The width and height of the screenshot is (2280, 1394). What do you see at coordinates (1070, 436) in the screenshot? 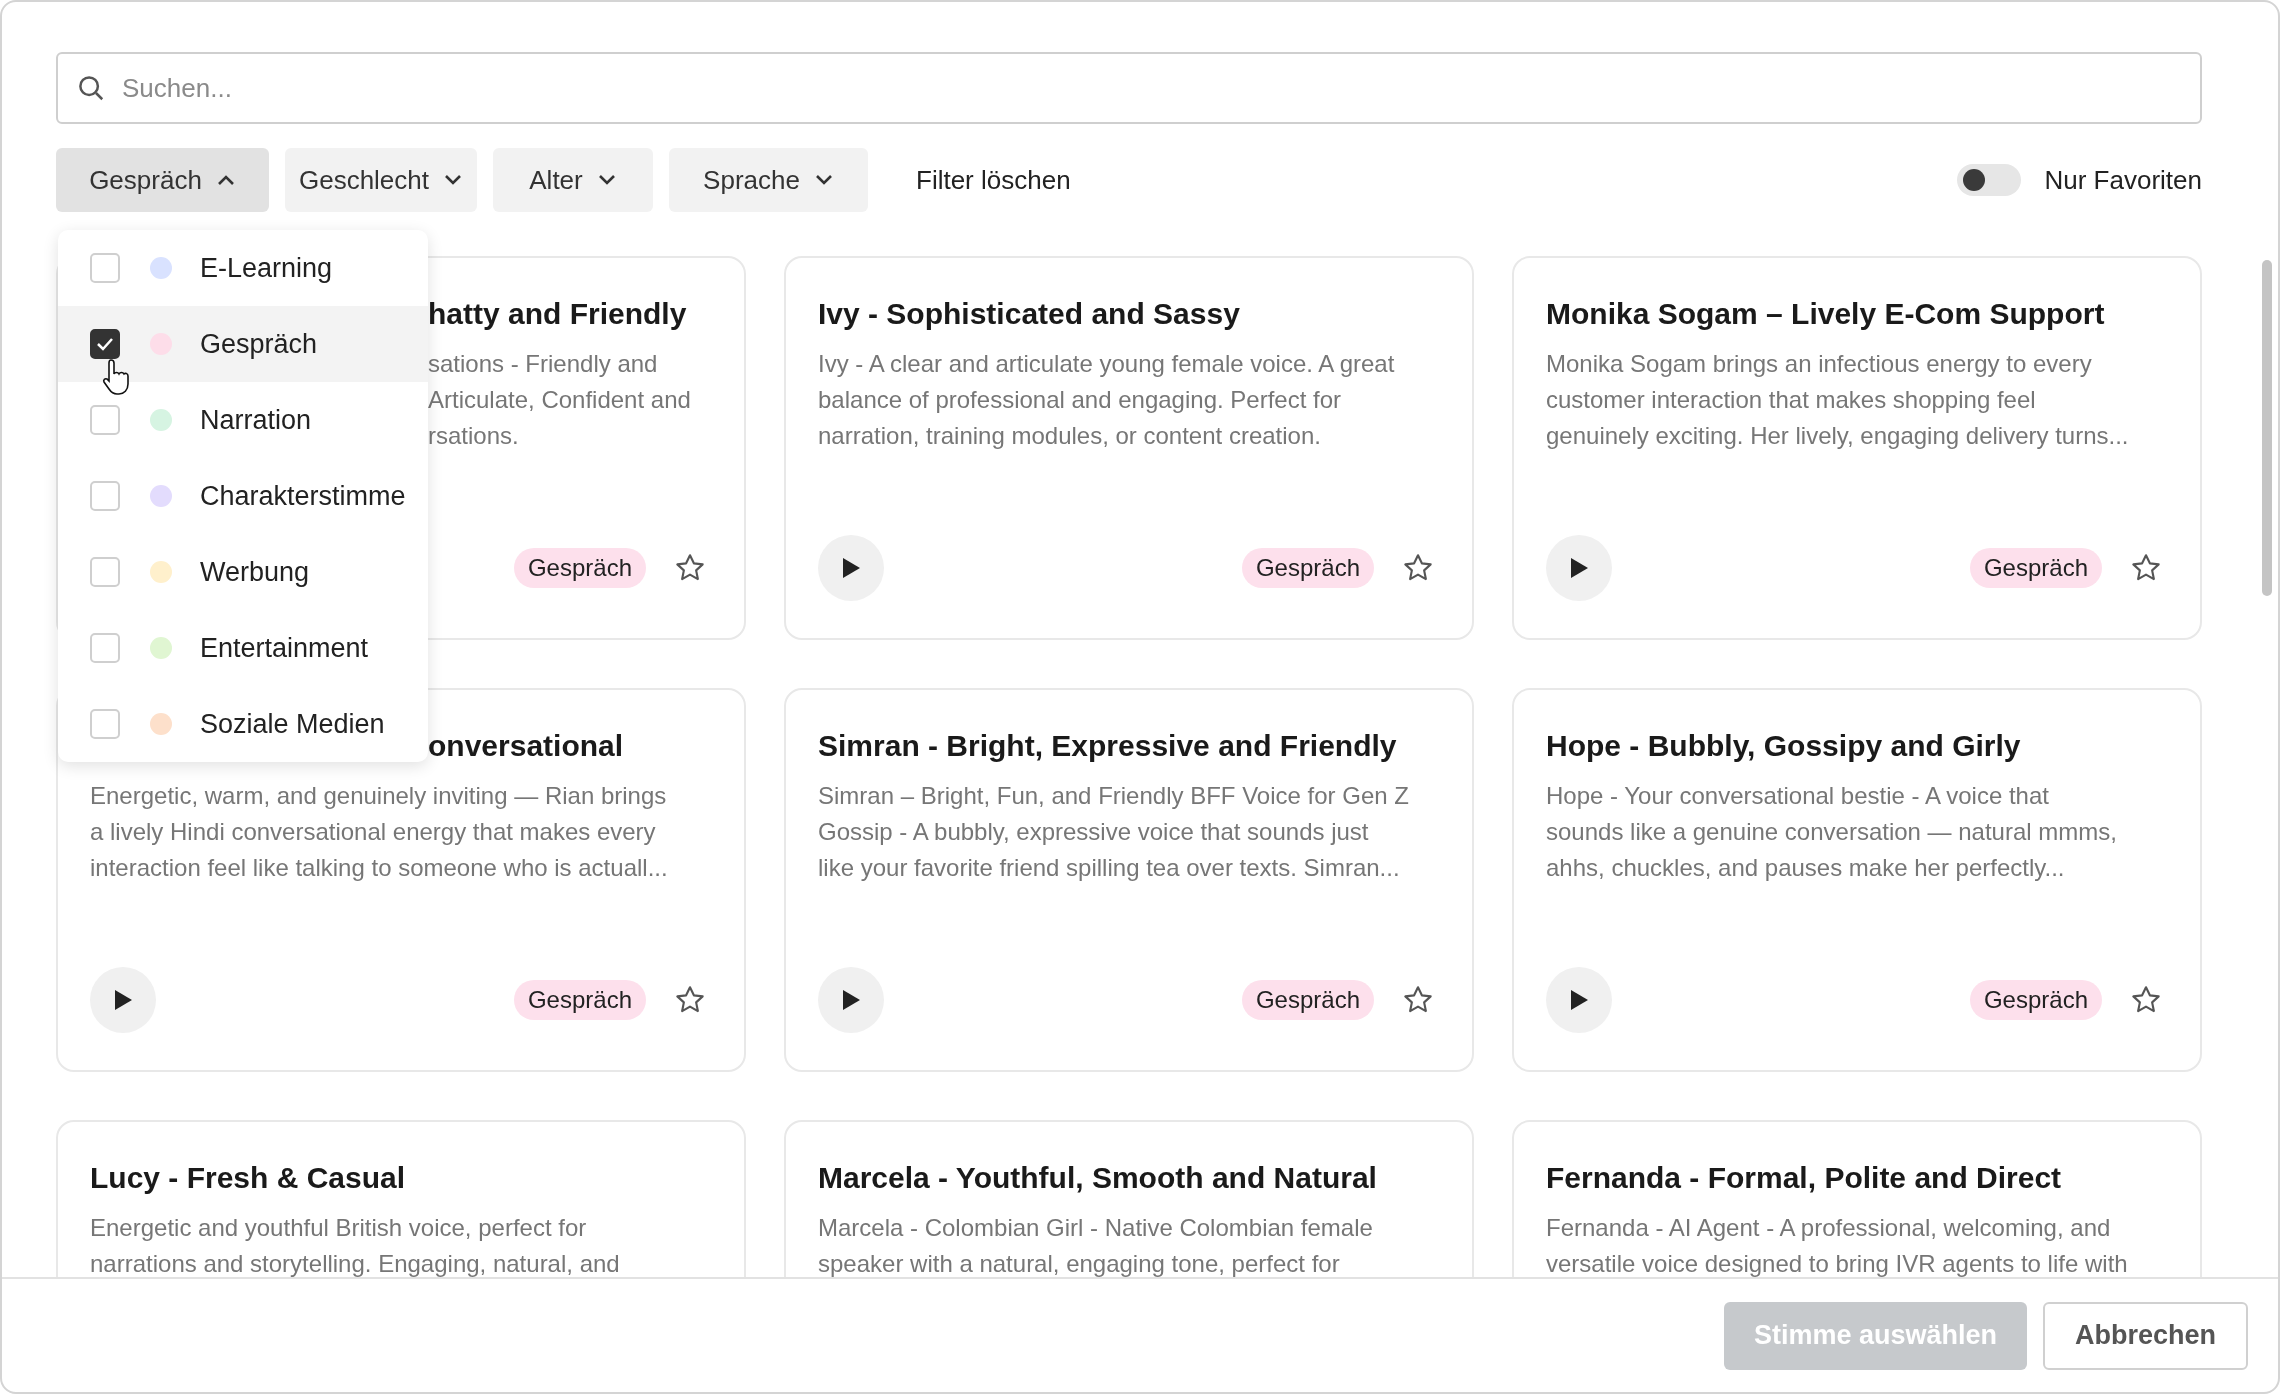
I see `description-line: narration, training modules, or content creation.` at bounding box center [1070, 436].